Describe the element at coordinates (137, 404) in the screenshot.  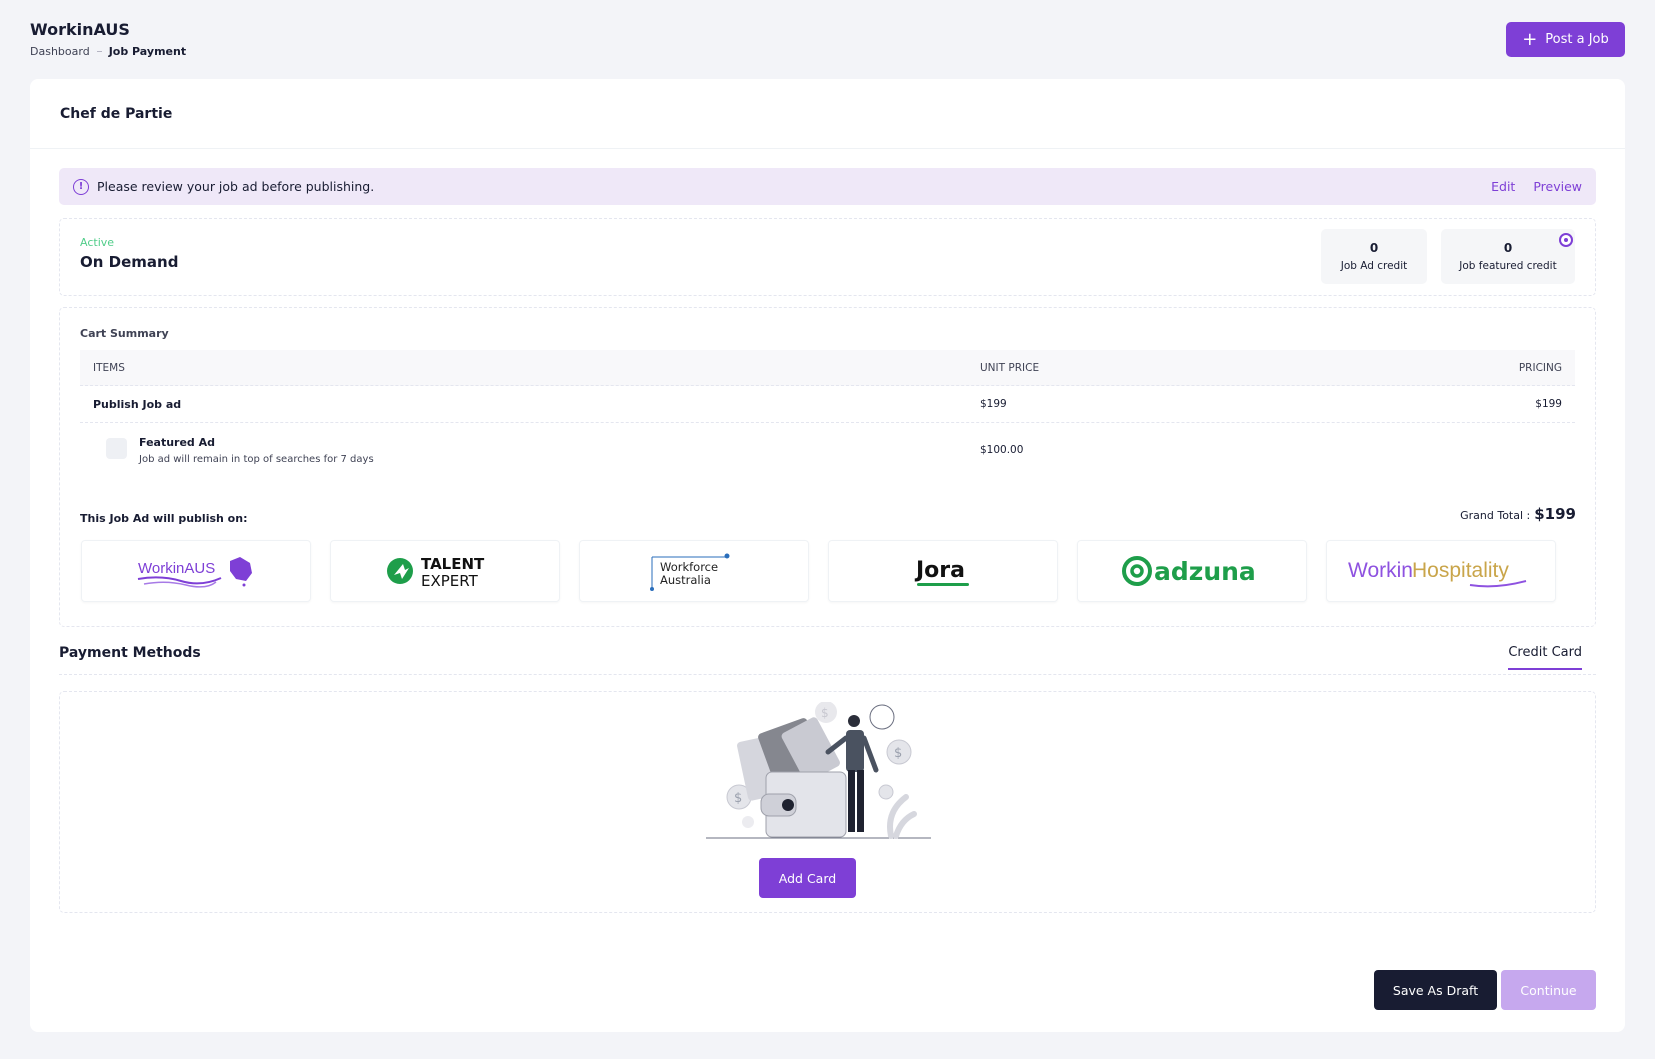
I see `row-item: Publish Job ad` at that location.